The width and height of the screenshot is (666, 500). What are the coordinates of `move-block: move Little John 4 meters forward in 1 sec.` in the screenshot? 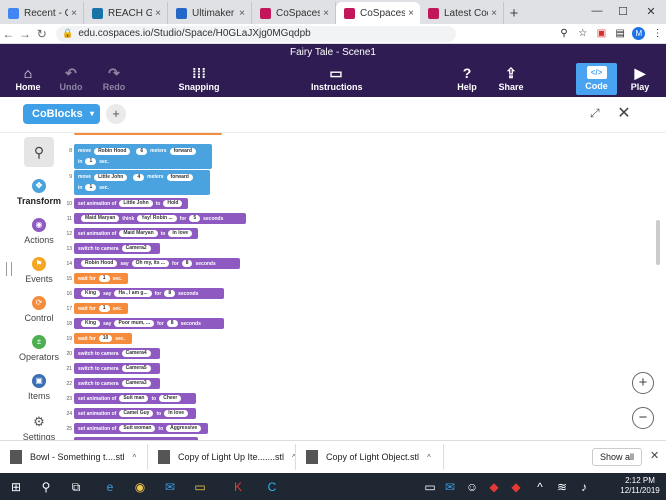 It's located at (142, 182).